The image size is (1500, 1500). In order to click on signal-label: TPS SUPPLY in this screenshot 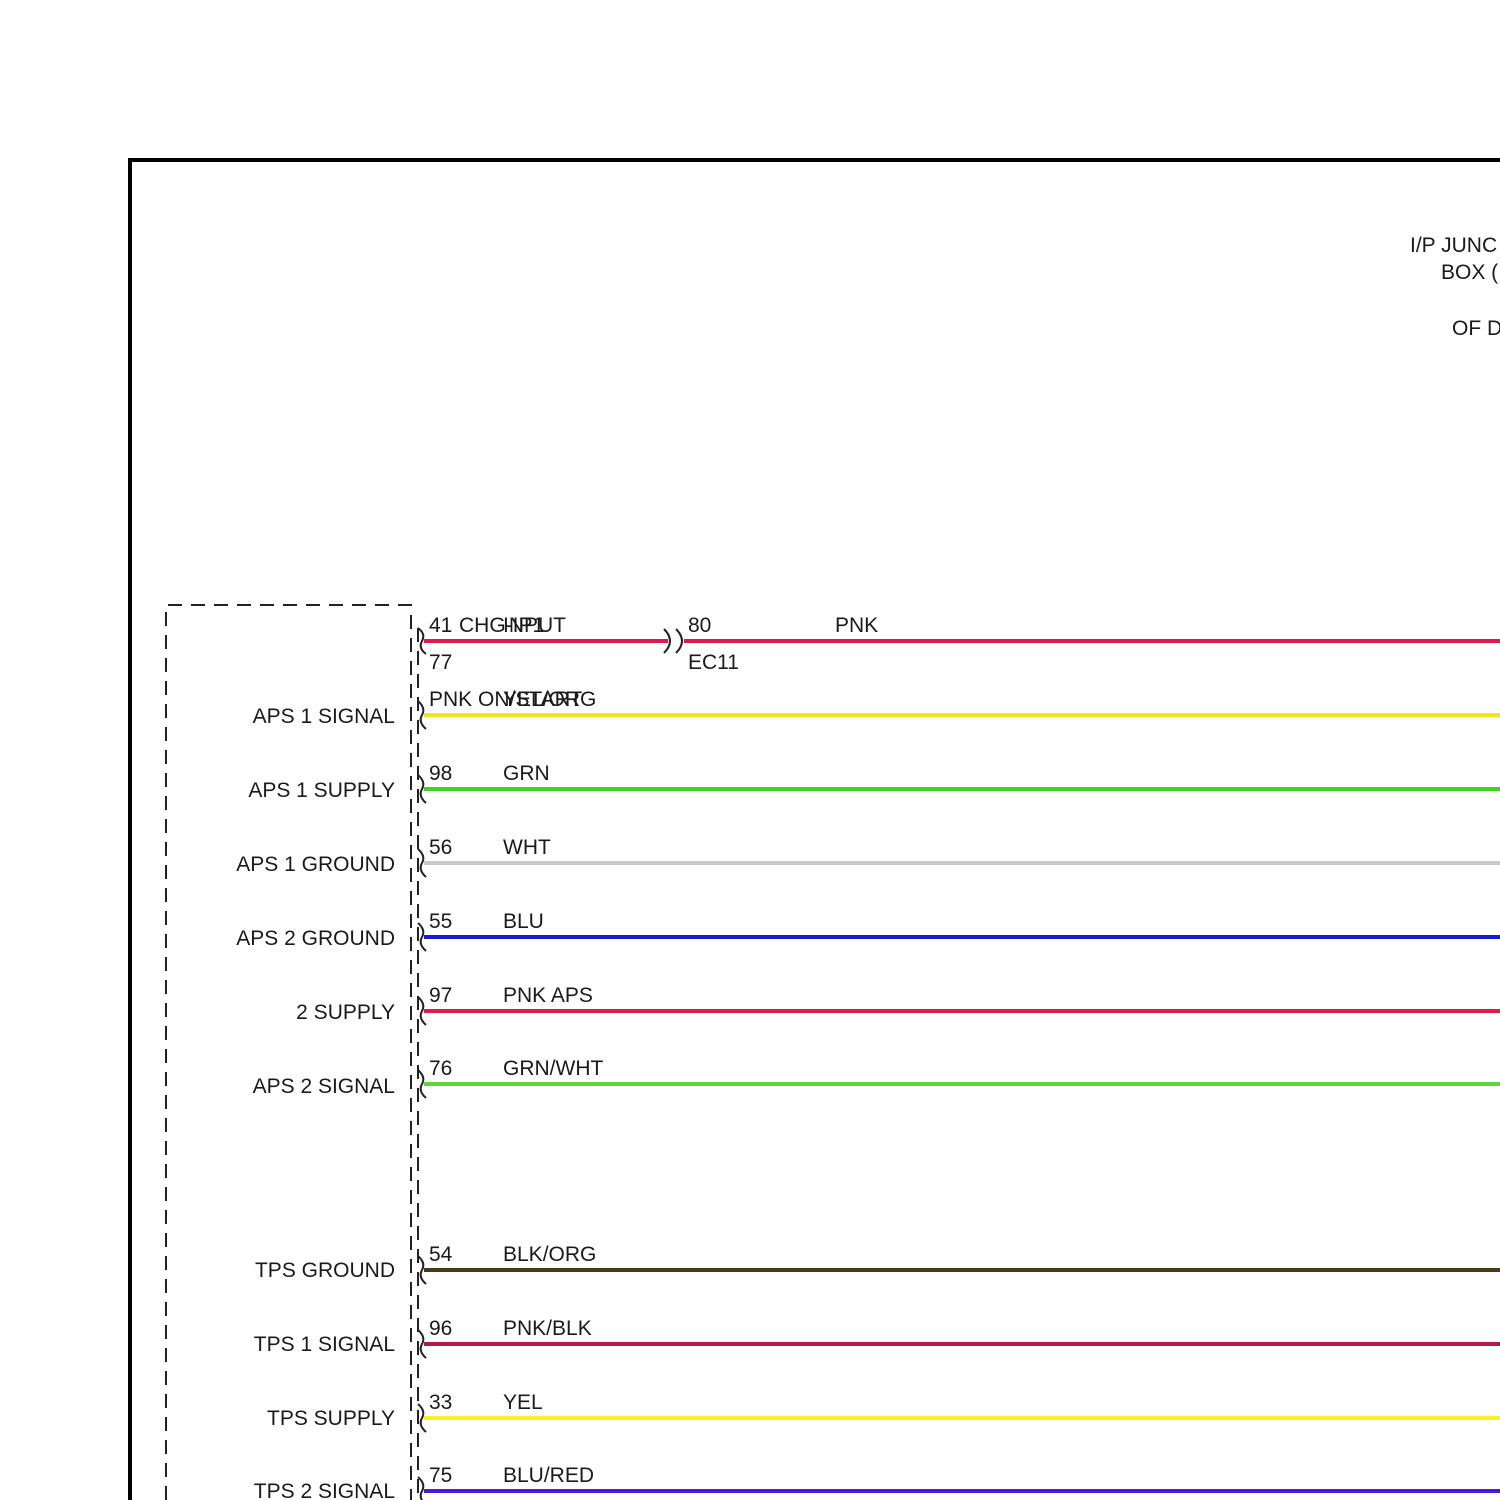, I will do `click(331, 1418)`.